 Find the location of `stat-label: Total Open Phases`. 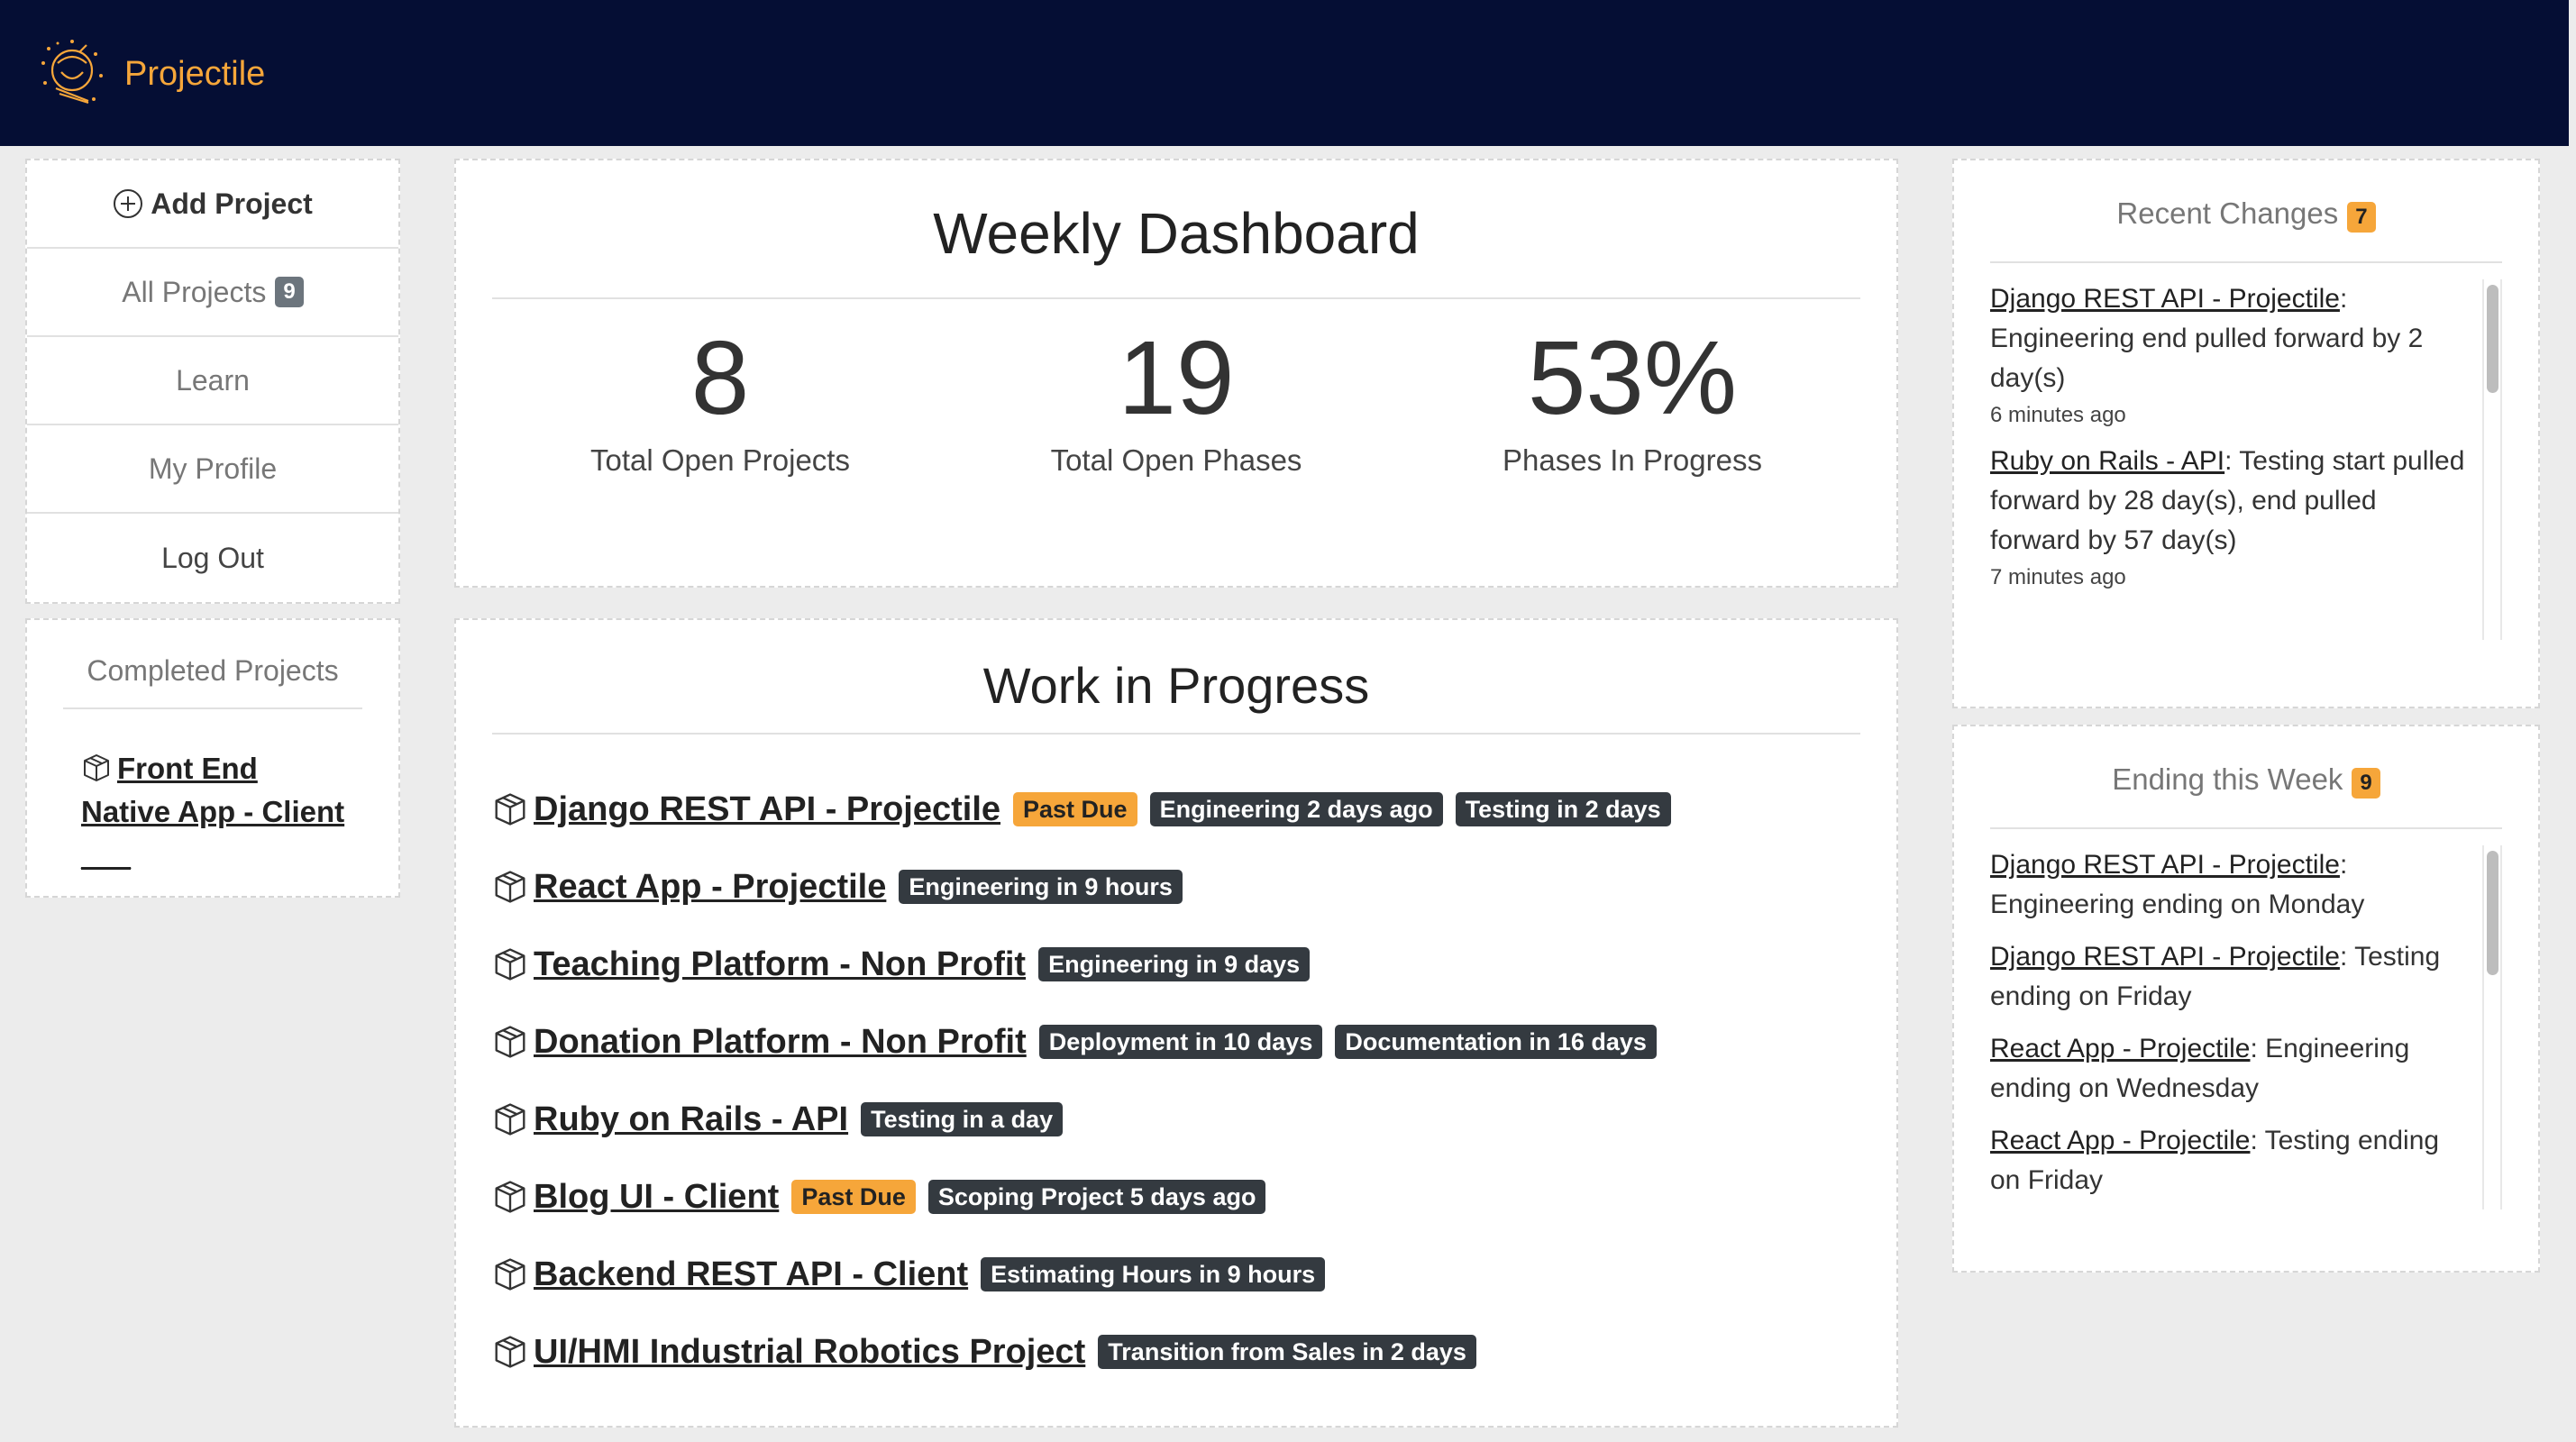

stat-label: Total Open Phases is located at coordinates (1176, 460).